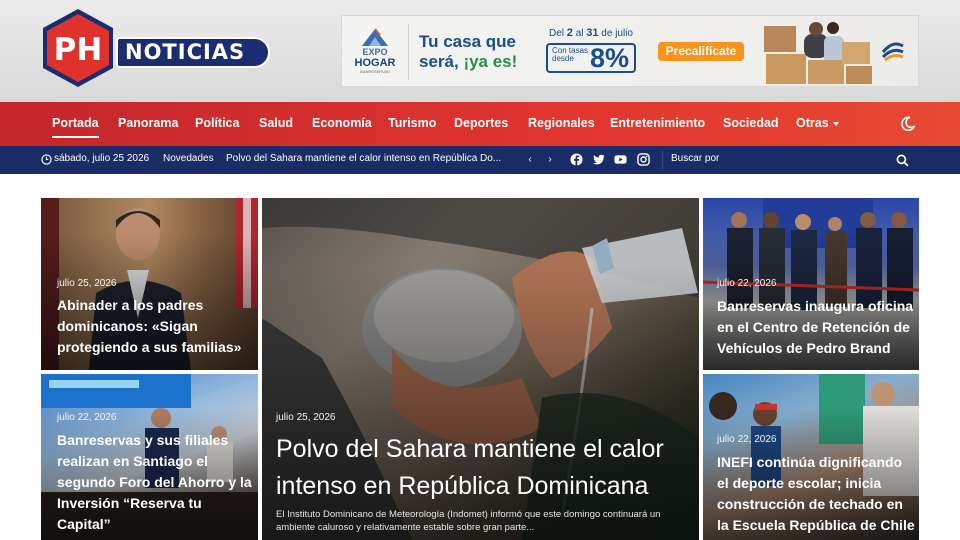 The image size is (960, 540). What do you see at coordinates (102, 158) in the screenshot?
I see `current-date: sábado, julio 25 2026` at bounding box center [102, 158].